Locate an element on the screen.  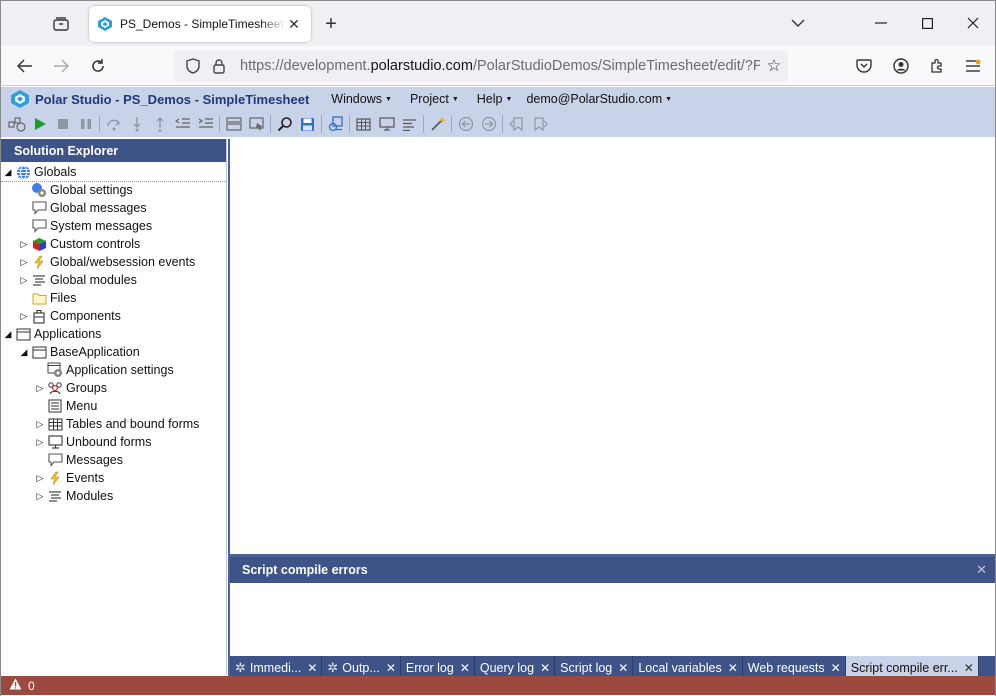
tree-item-global-websession-events: ▷ Global/websession events is located at coordinates (107, 262).